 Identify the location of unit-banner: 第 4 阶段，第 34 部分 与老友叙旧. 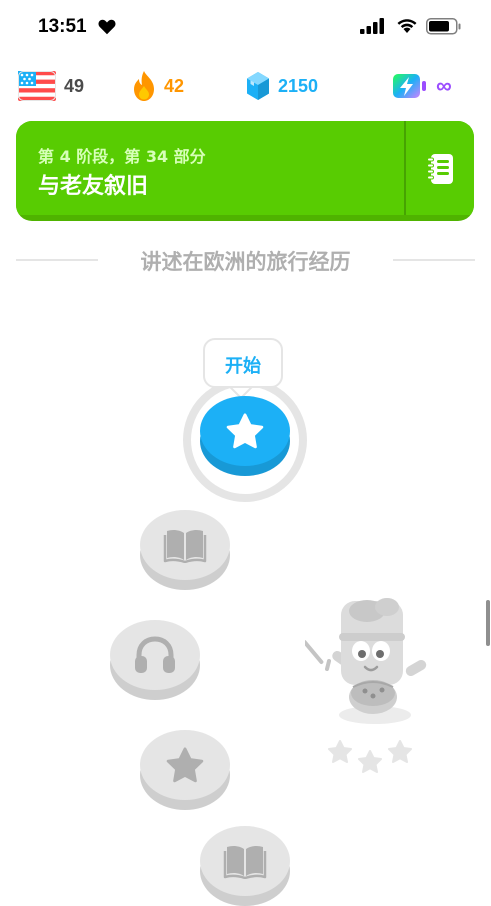
(245, 171).